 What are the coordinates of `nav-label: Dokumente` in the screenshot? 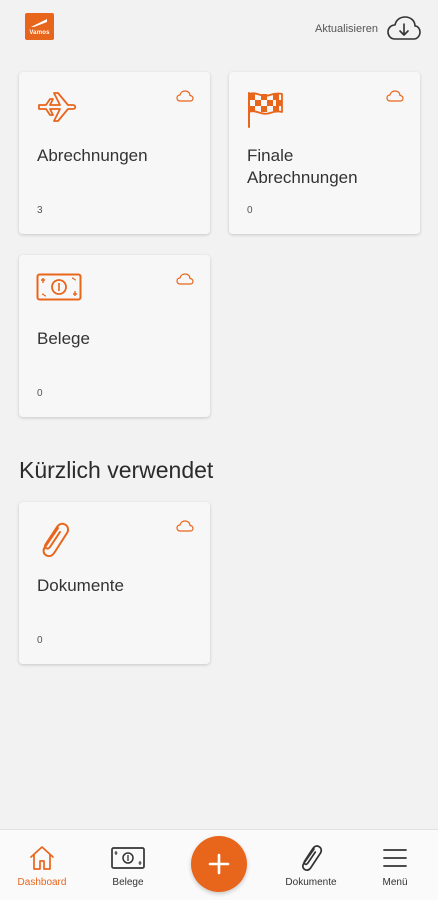 It's located at (311, 882).